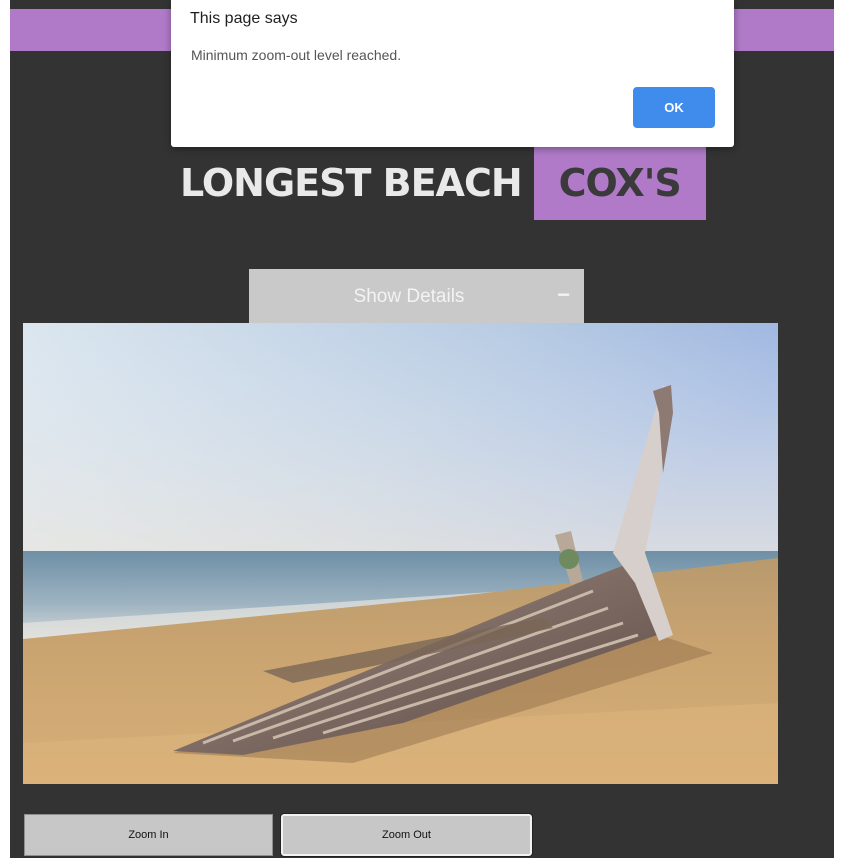  I want to click on show-details-toggle: Show Details −, so click(416, 296).